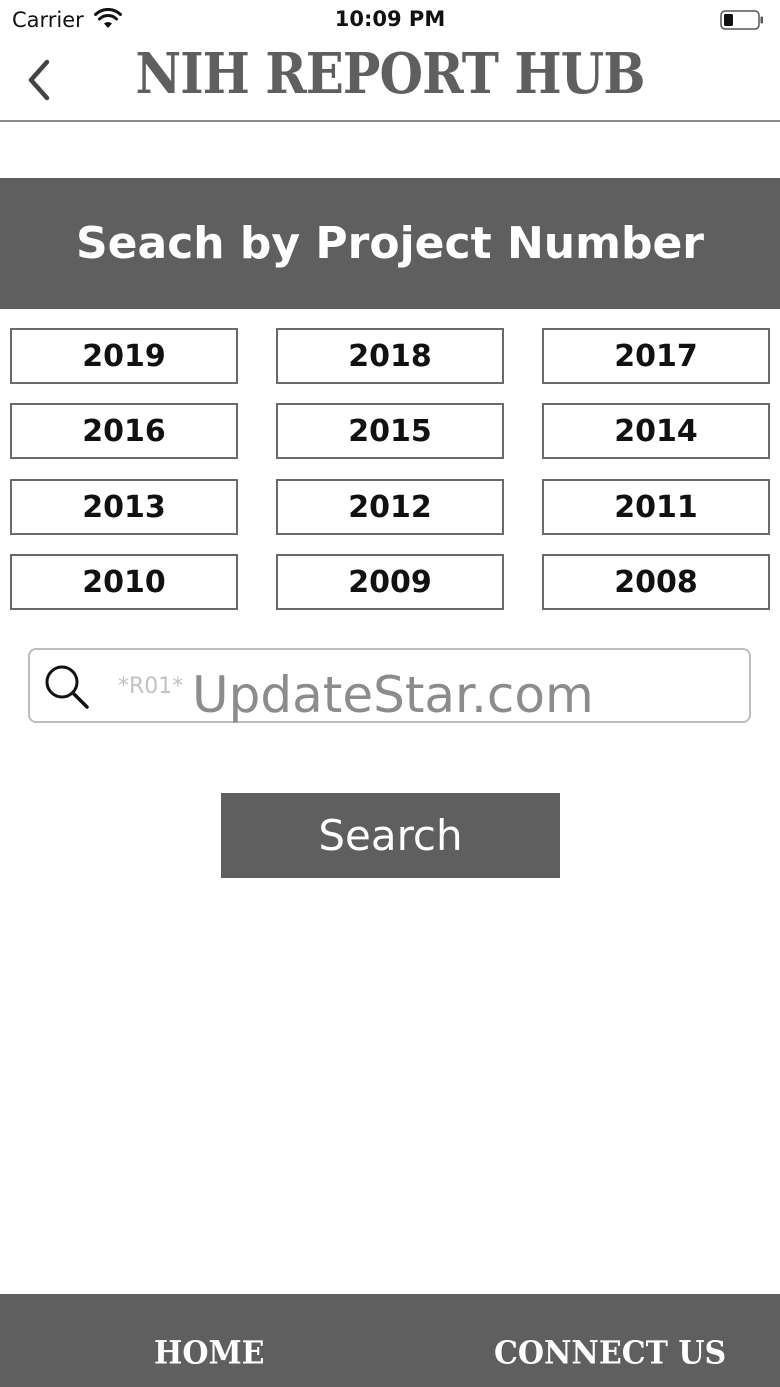 The height and width of the screenshot is (1387, 780). What do you see at coordinates (610, 1353) in the screenshot?
I see `tab-connect-us: CONNECT US` at bounding box center [610, 1353].